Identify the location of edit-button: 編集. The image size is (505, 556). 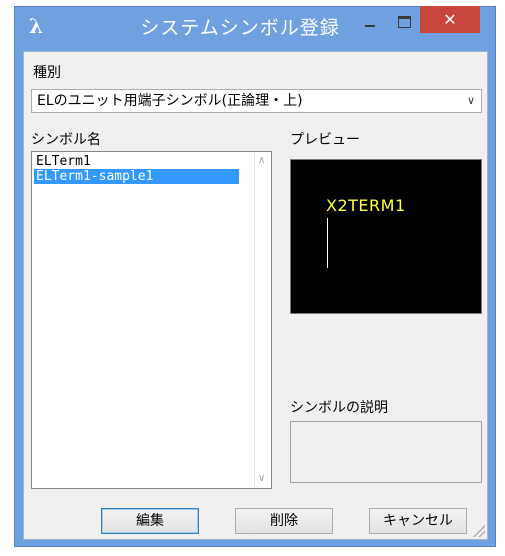
(150, 521).